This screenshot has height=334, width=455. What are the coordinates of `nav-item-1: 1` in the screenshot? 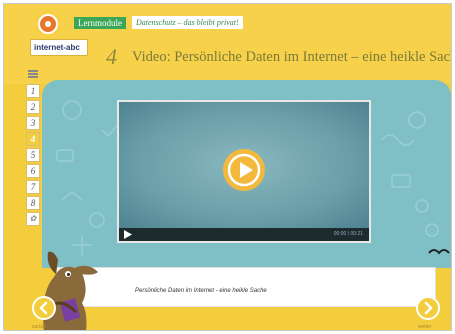 It's located at (33, 91).